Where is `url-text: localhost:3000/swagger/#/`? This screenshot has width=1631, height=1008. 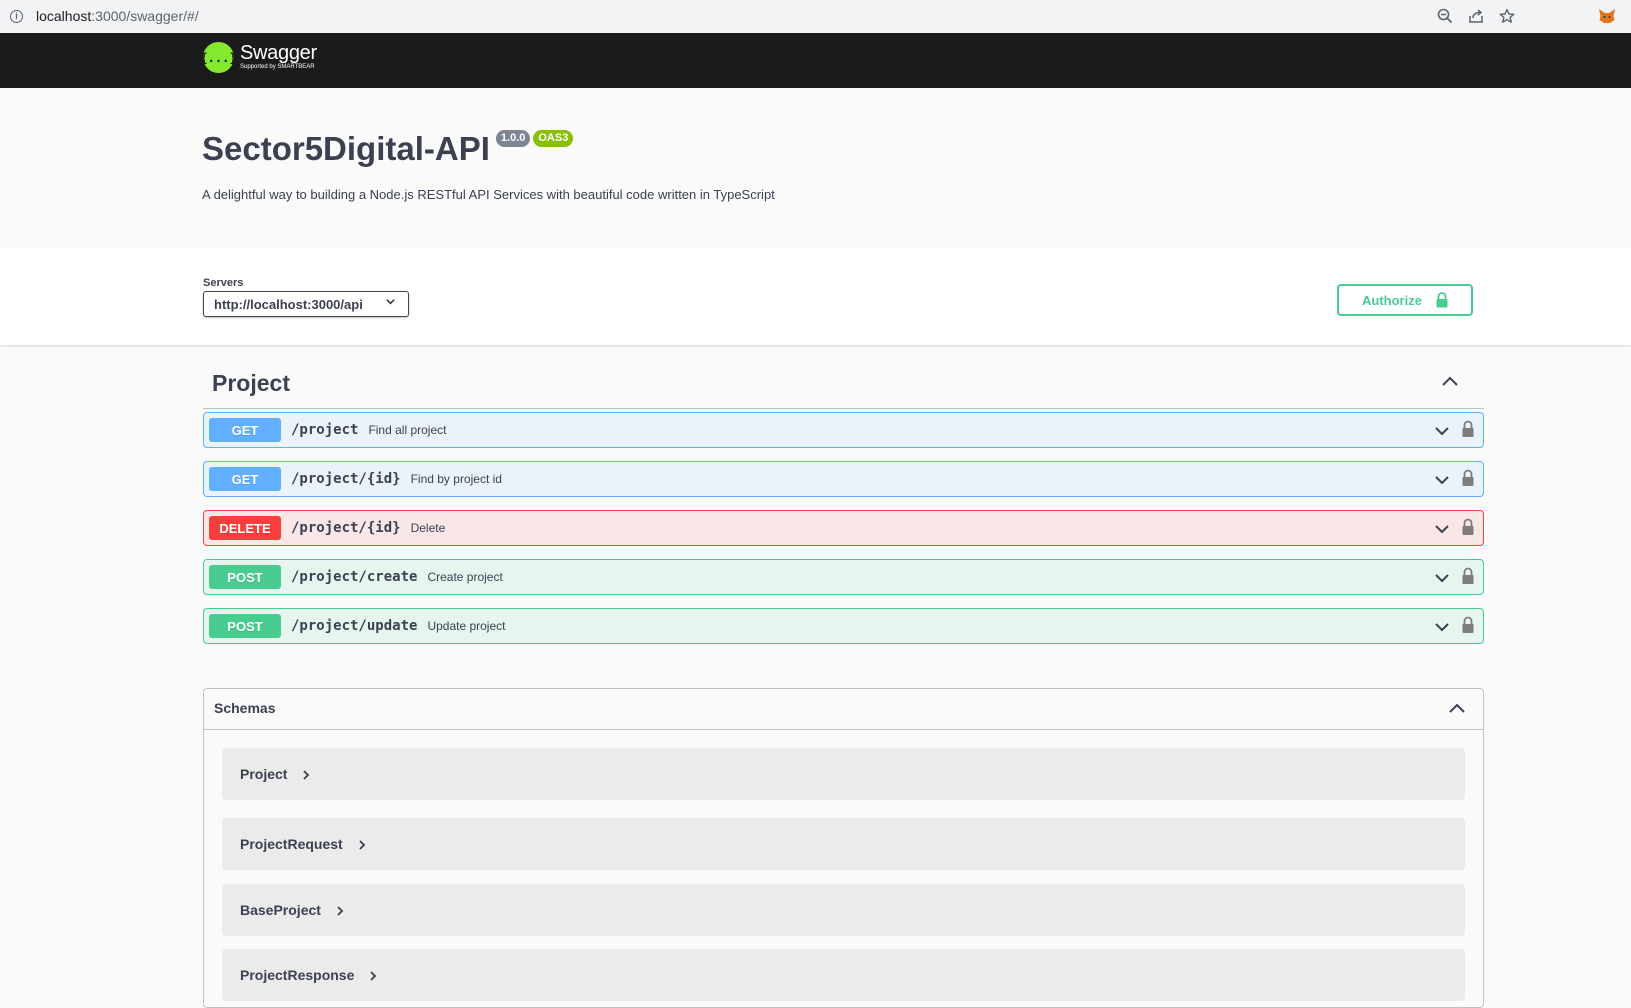
url-text: localhost:3000/swagger/#/ is located at coordinates (117, 16).